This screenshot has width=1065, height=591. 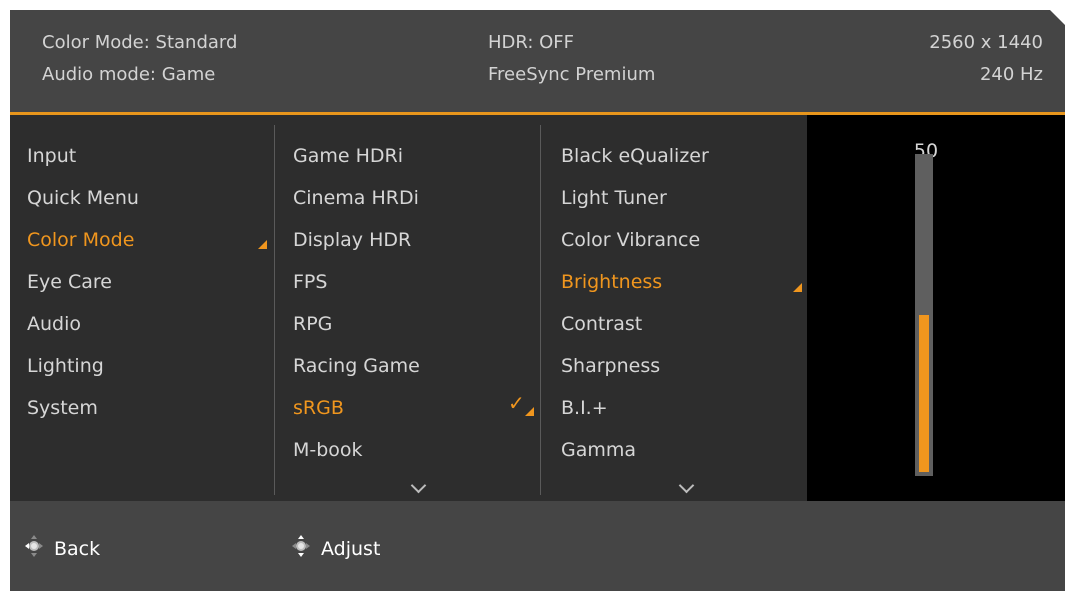 What do you see at coordinates (65, 366) in the screenshot?
I see `main-menu-item-lighting: Lighting` at bounding box center [65, 366].